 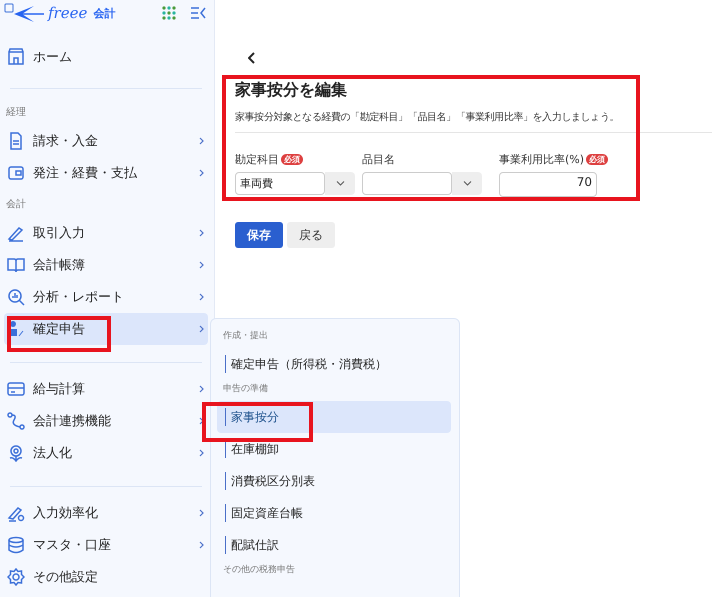 What do you see at coordinates (259, 570) in the screenshot?
I see `submenu-heading: その他の税務申告` at bounding box center [259, 570].